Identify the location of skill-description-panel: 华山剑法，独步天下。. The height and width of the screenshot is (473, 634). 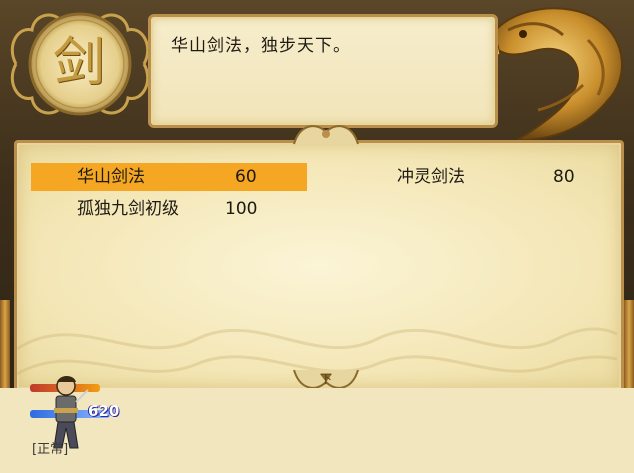
(323, 71).